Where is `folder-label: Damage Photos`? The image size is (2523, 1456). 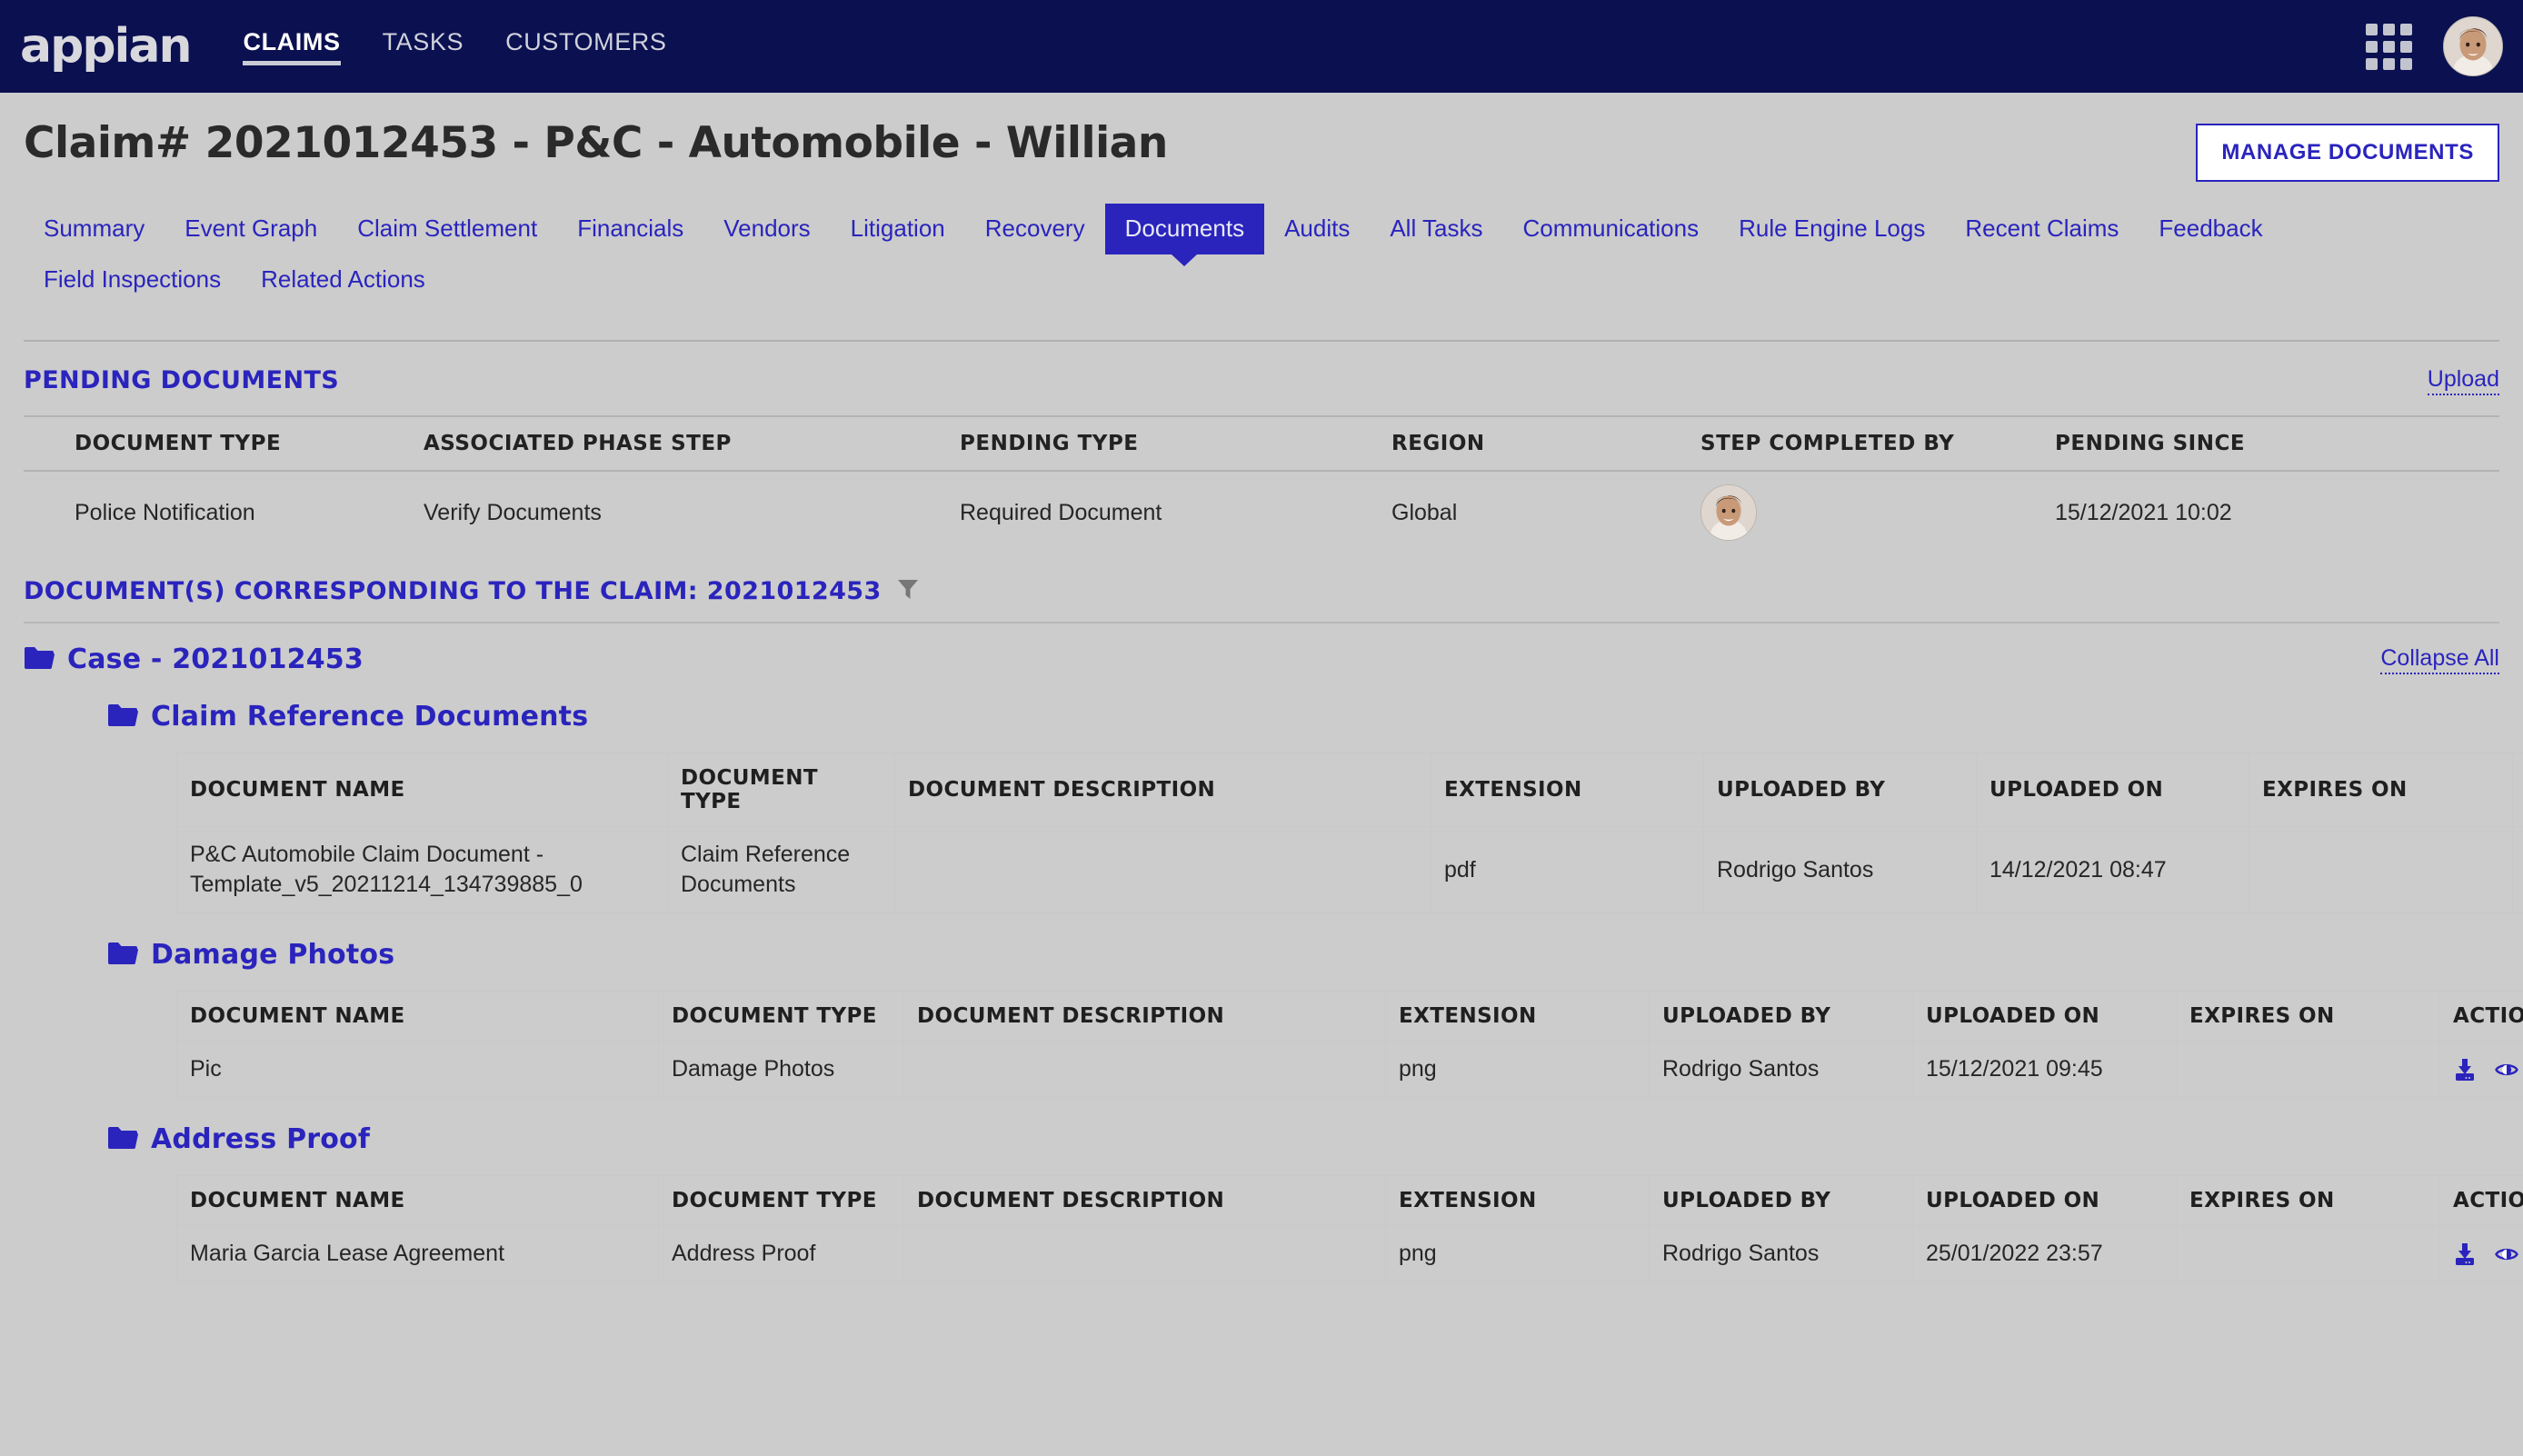 folder-label: Damage Photos is located at coordinates (273, 955).